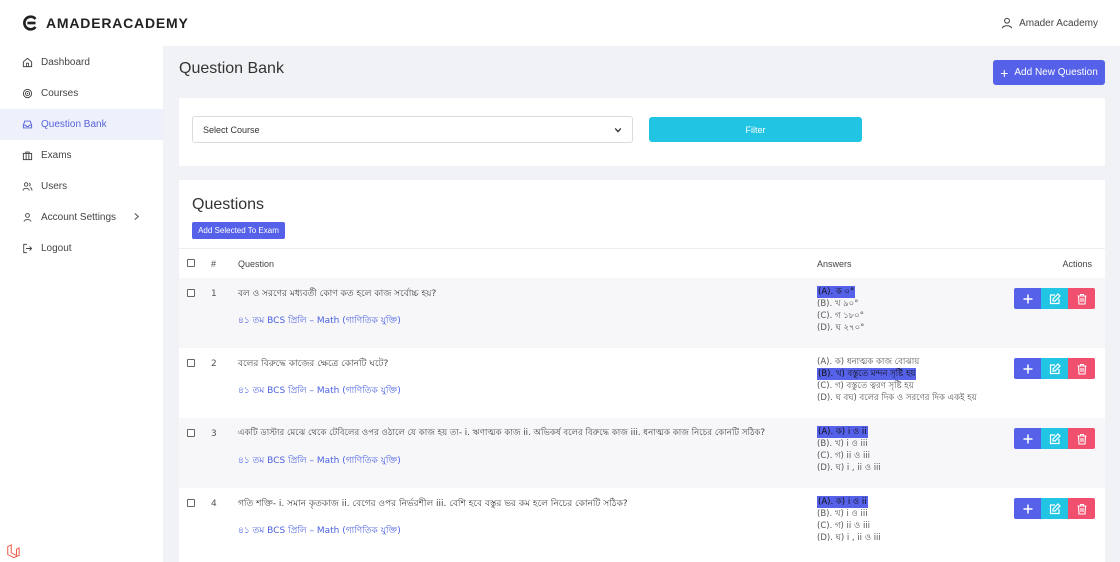 The height and width of the screenshot is (562, 1120). Describe the element at coordinates (65, 62) in the screenshot. I see `sidebar-item-label: Dashboard` at that location.